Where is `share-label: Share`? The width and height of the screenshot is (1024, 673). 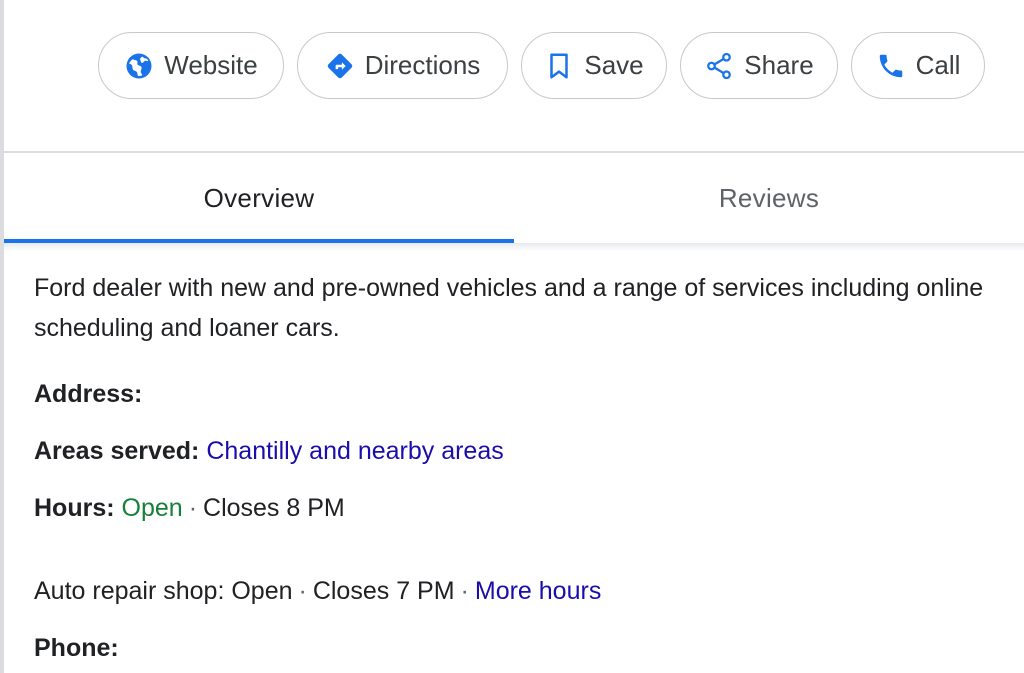
share-label: Share is located at coordinates (779, 65).